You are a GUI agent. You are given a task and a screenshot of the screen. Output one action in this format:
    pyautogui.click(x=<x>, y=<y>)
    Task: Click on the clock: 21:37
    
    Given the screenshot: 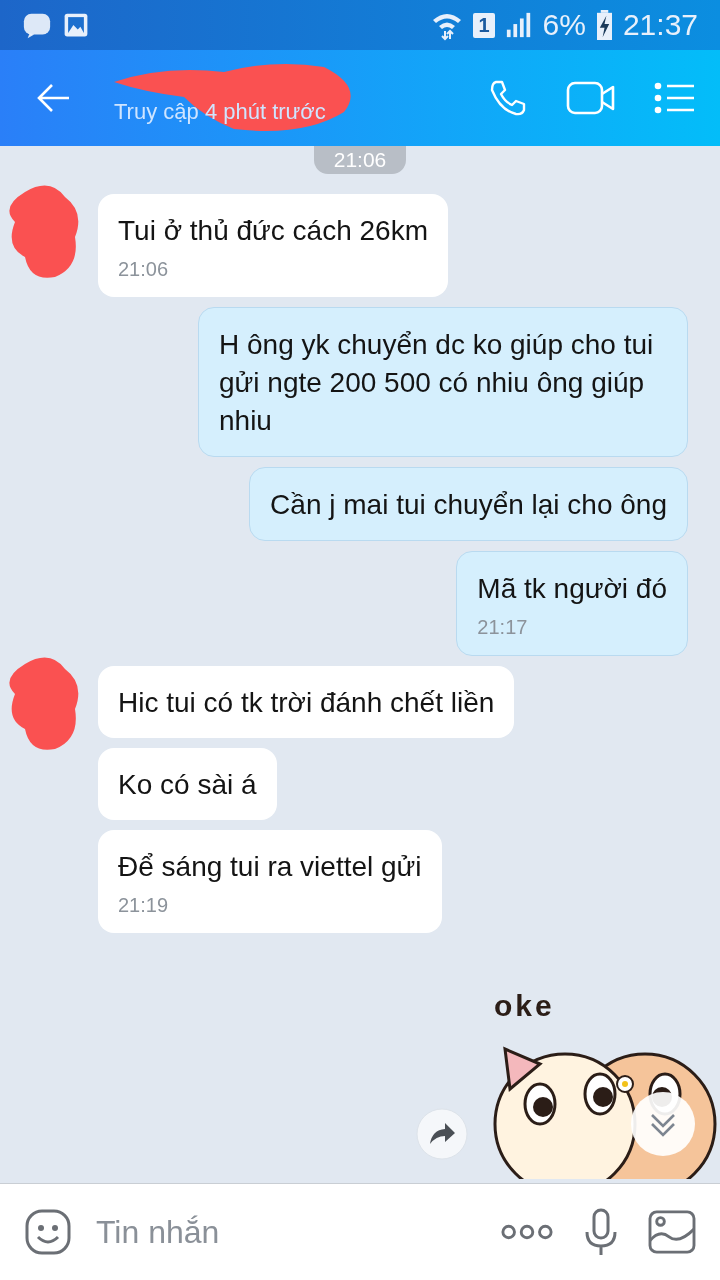 What is the action you would take?
    pyautogui.click(x=660, y=25)
    